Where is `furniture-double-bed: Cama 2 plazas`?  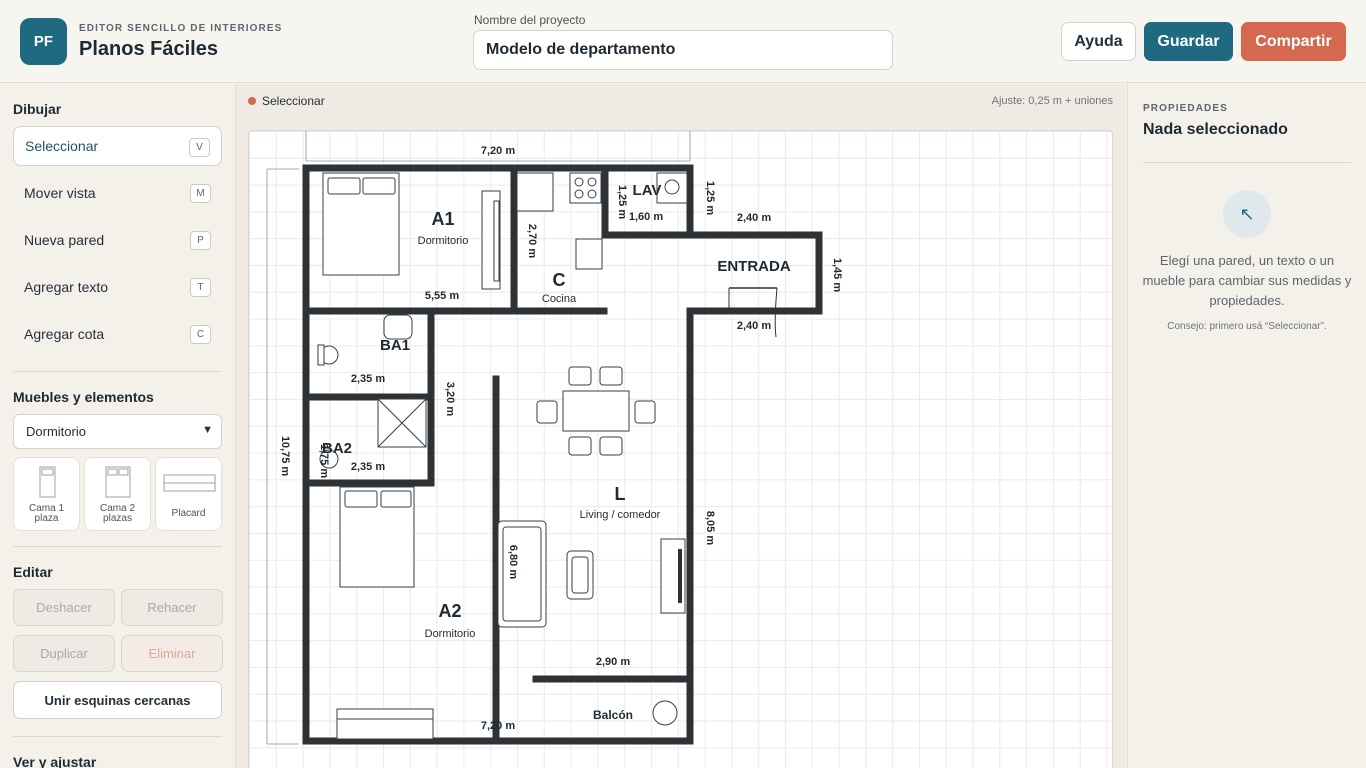
furniture-double-bed: Cama 2 plazas is located at coordinates (117, 494).